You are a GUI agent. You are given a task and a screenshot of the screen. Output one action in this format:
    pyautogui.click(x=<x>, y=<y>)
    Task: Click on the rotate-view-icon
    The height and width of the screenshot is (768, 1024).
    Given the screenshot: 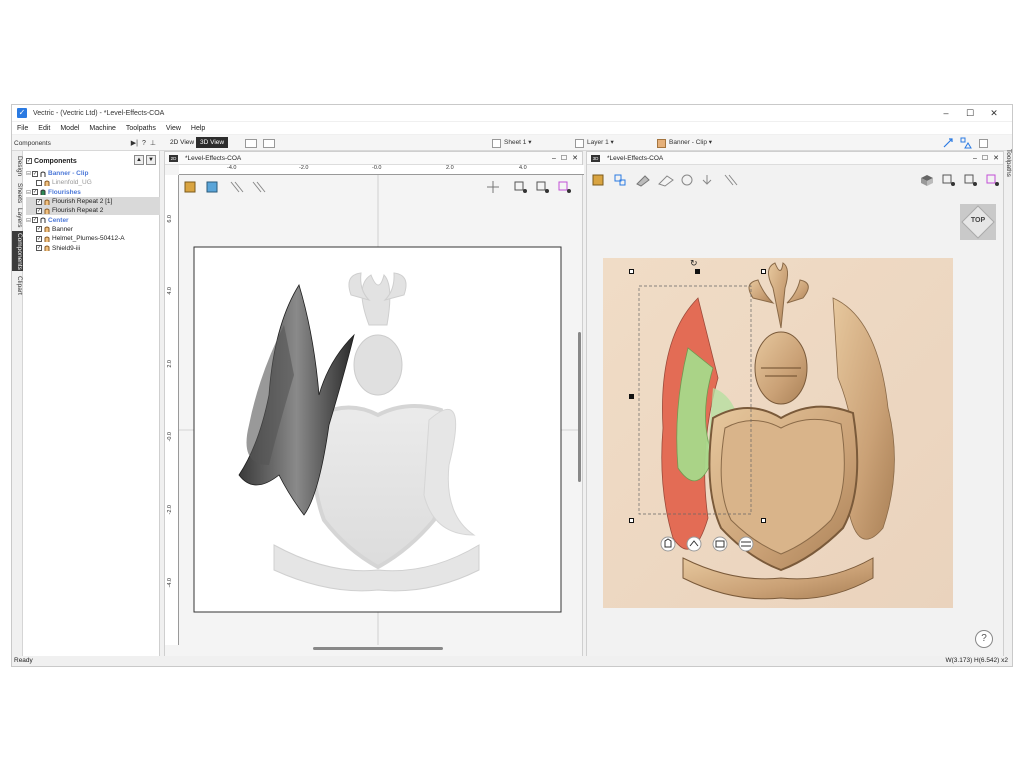 What is the action you would take?
    pyautogui.click(x=687, y=180)
    